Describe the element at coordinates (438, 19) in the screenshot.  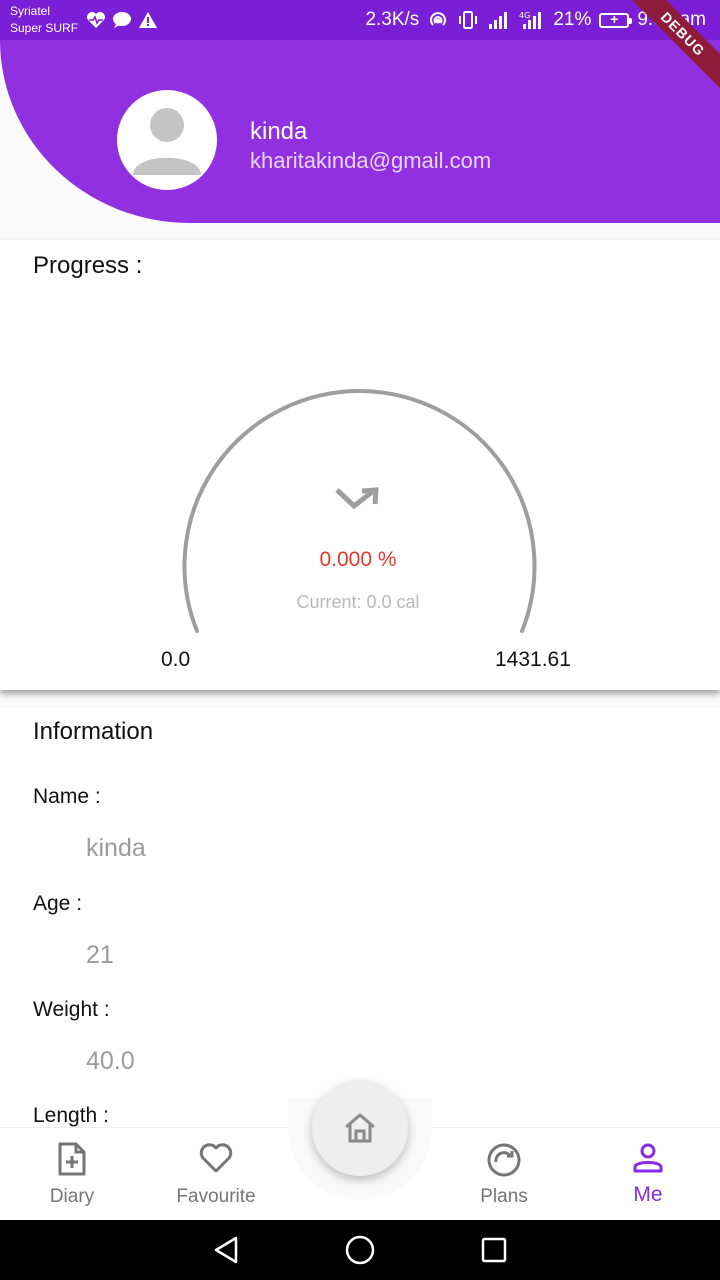
I see `hotspot-icon` at that location.